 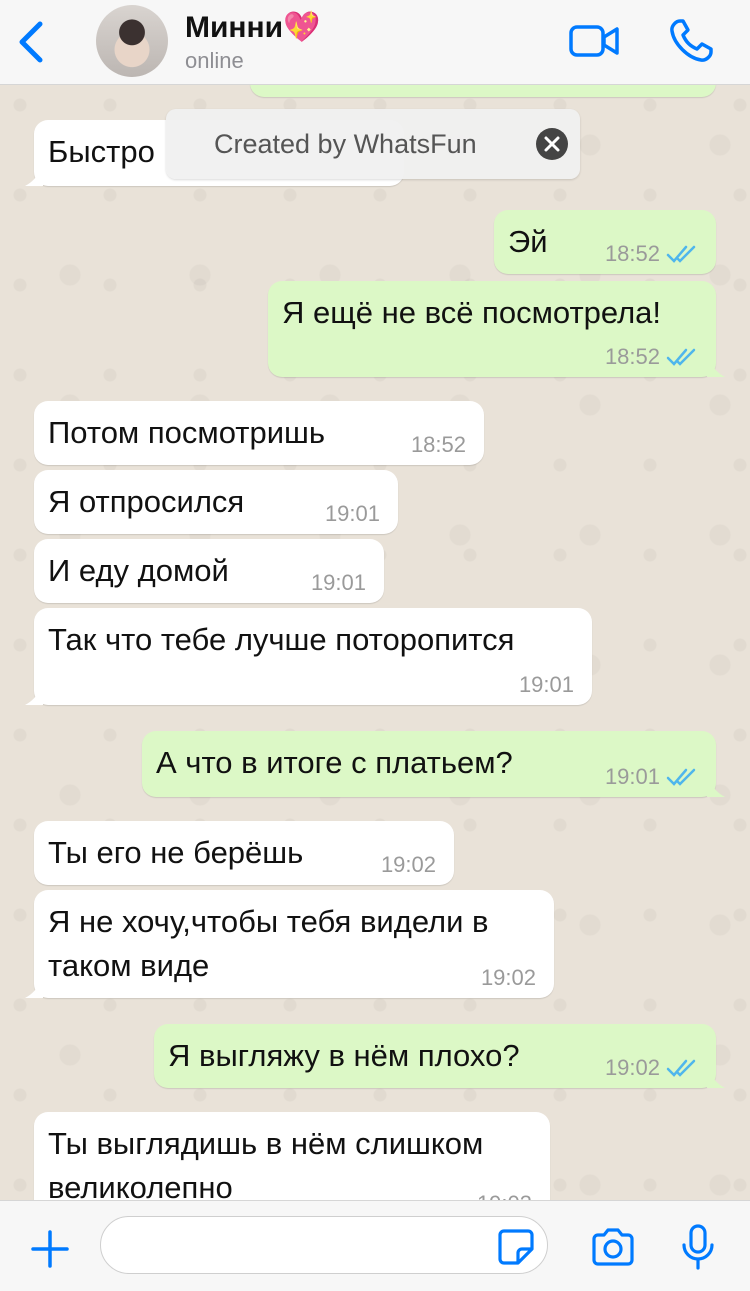 I want to click on message-text: Я ещё не всё посмотрела!, so click(x=472, y=312).